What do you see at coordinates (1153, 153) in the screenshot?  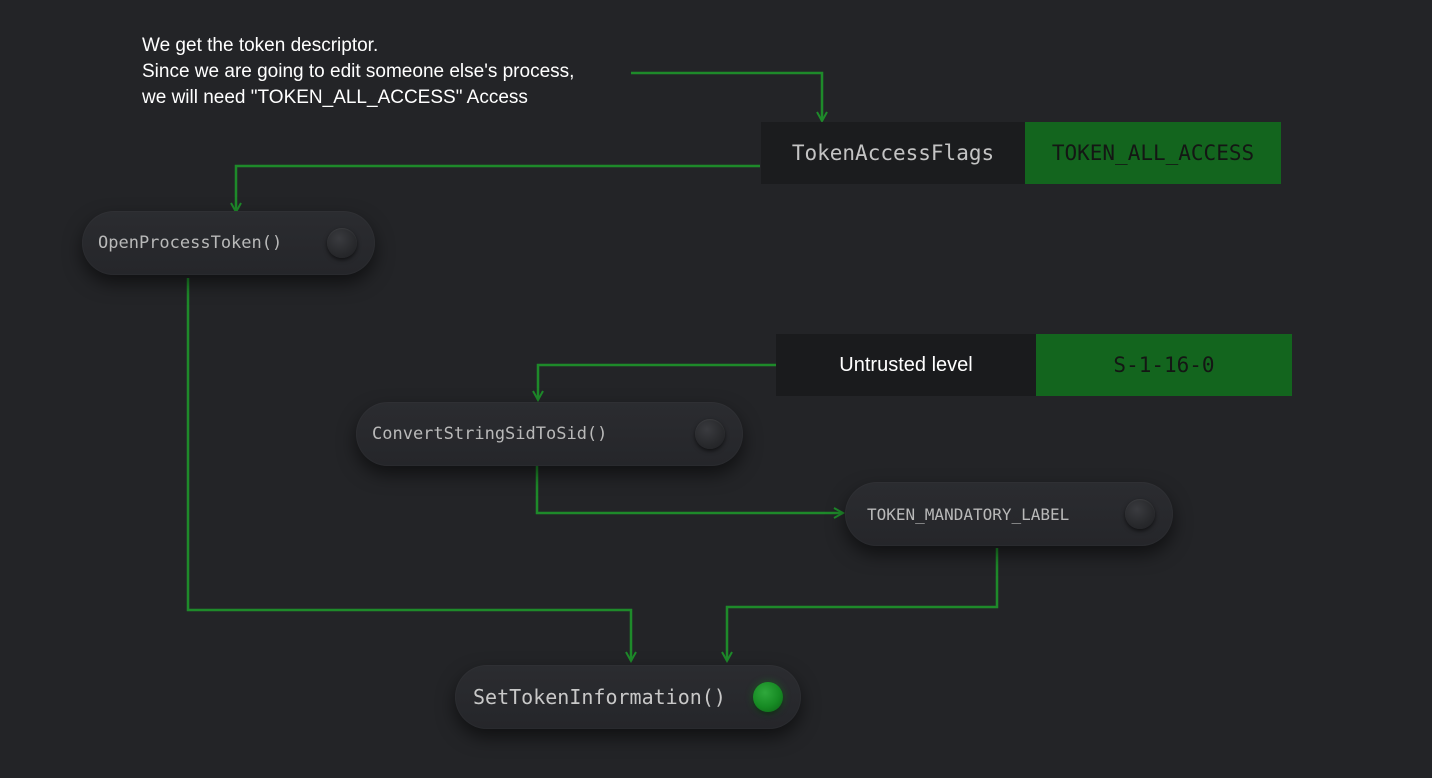 I see `param-access-flags-value: TOKEN_ALL_ACCESS` at bounding box center [1153, 153].